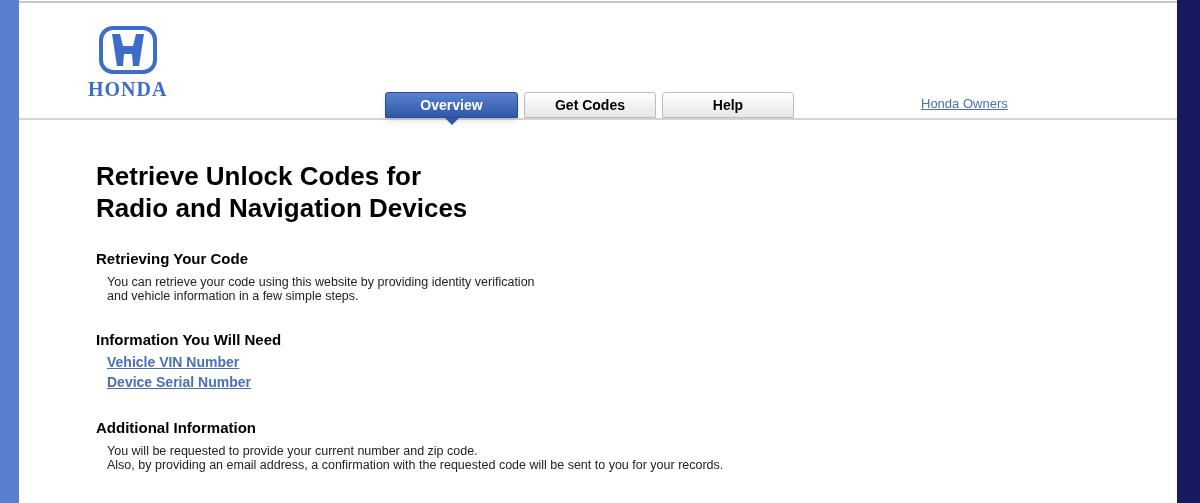  I want to click on section-paragraph: You can retrieve your code using this website by providing identity verification and vehicle information in a few simple steps., so click(321, 289).